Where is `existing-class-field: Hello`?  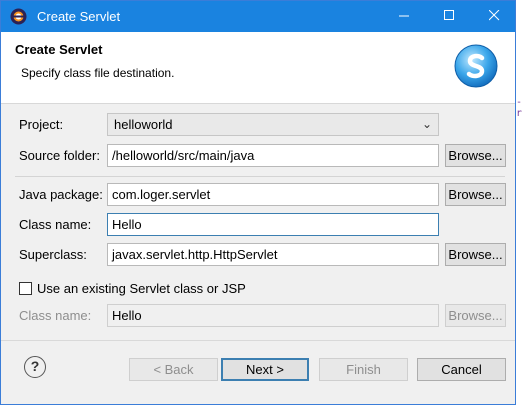 existing-class-field: Hello is located at coordinates (273, 315).